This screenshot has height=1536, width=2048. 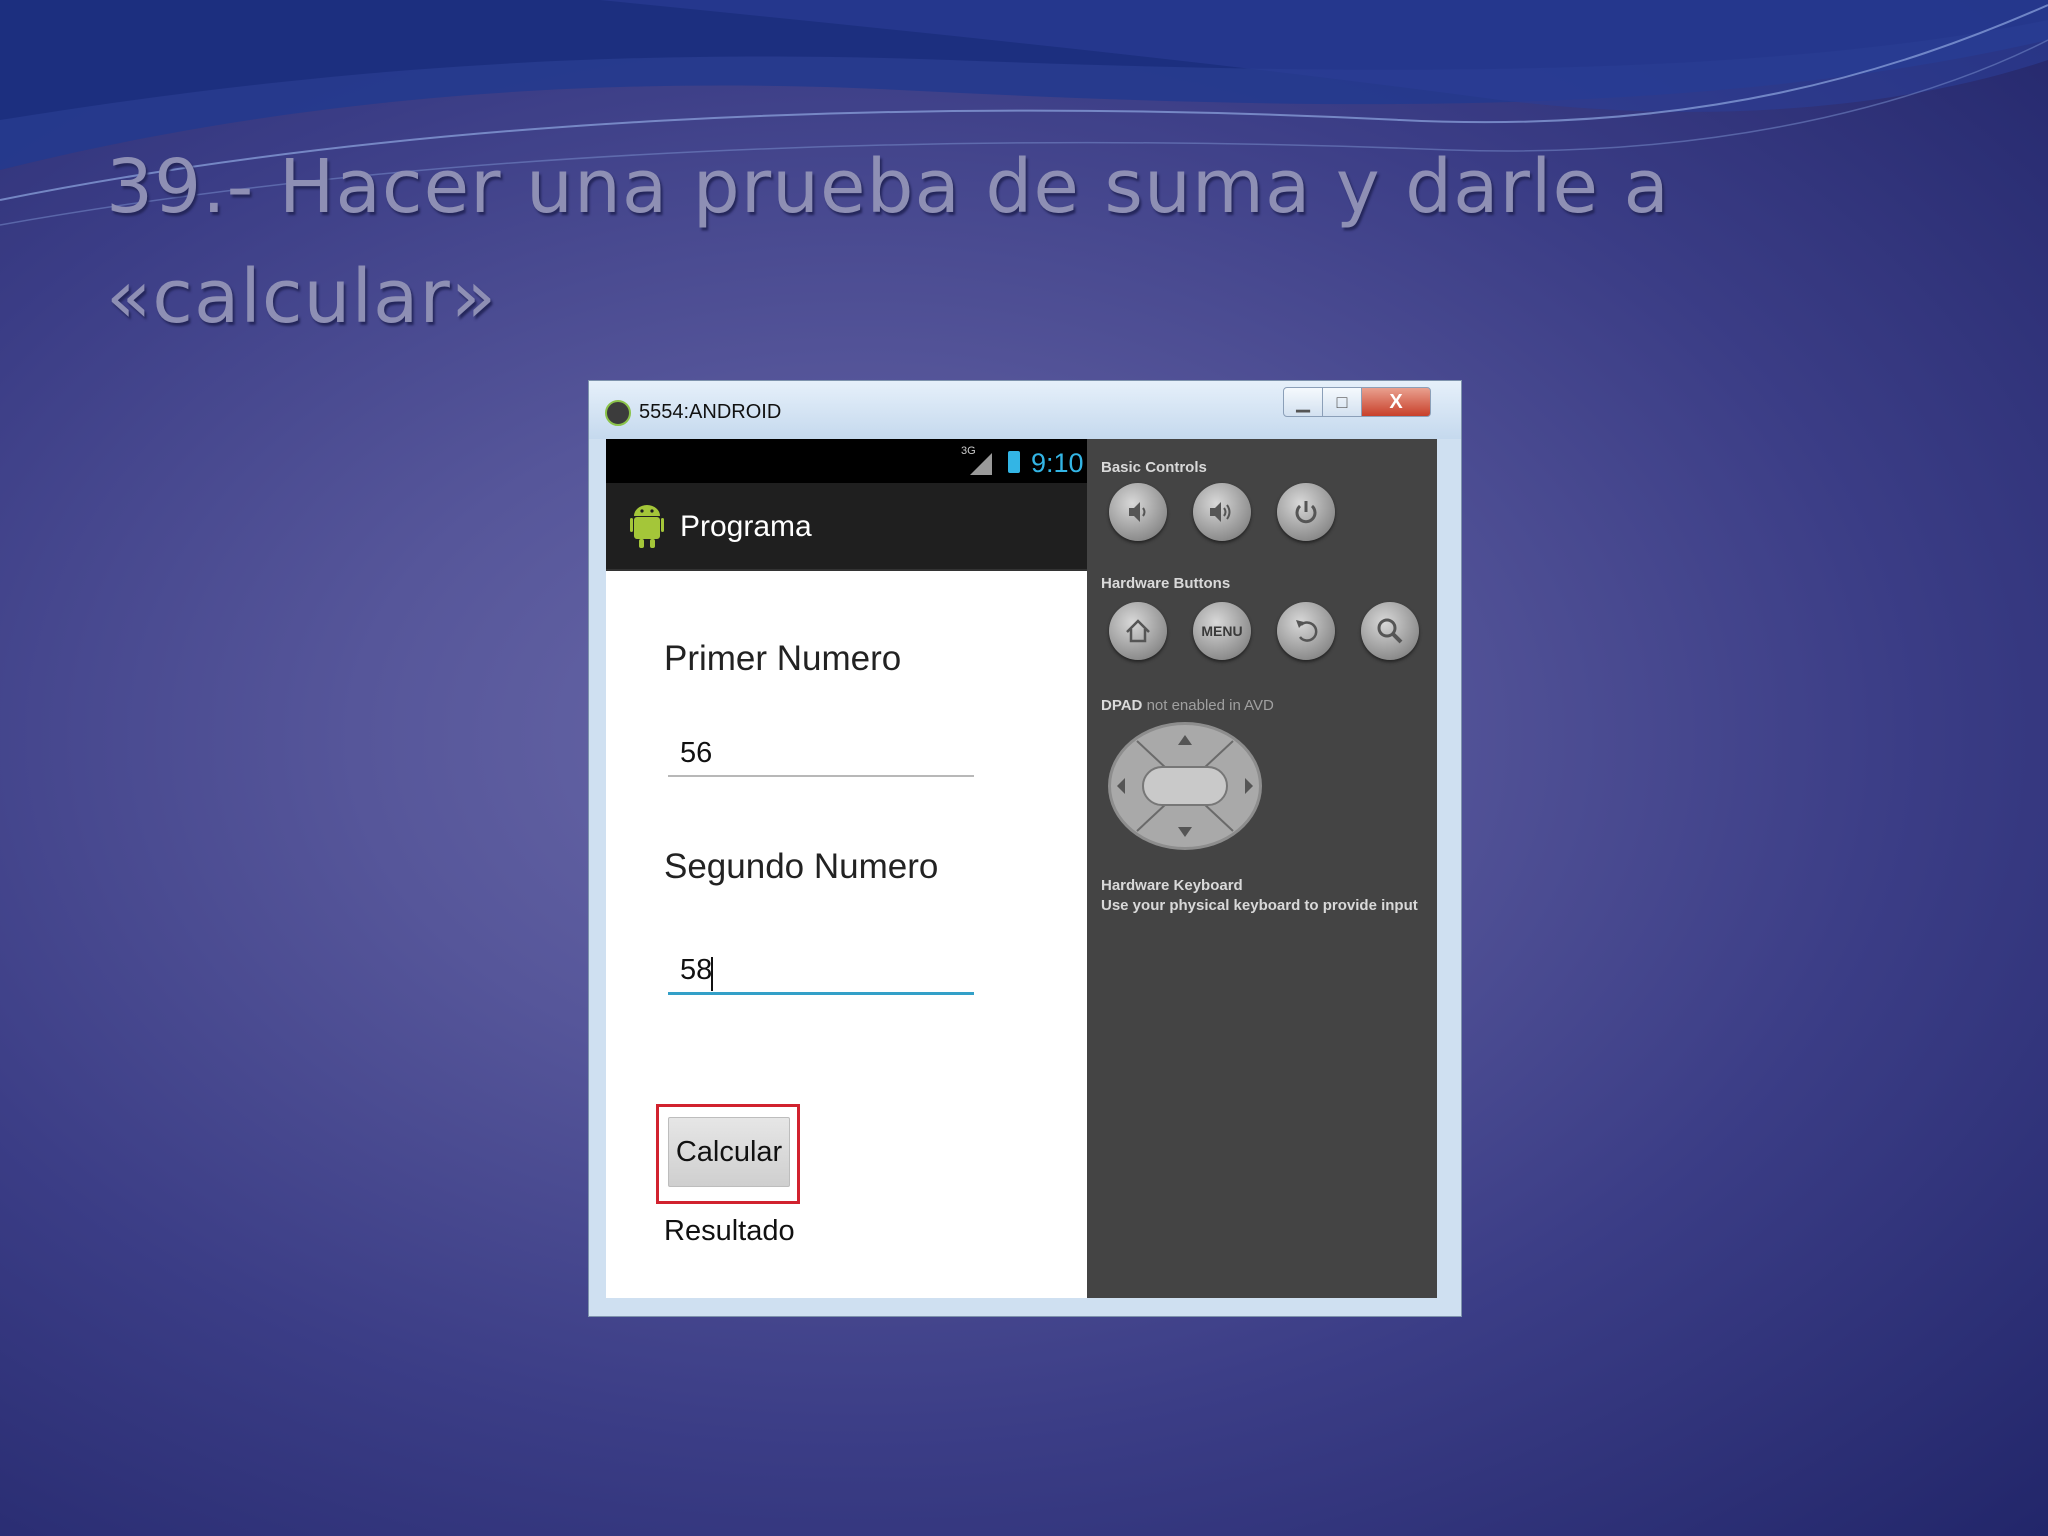 I want to click on text-cursor, so click(x=712, y=974).